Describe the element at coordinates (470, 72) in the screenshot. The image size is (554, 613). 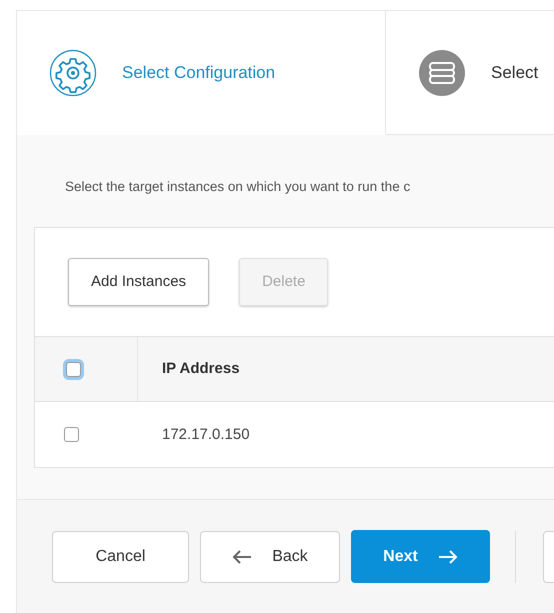
I see `step-tab: Select` at that location.